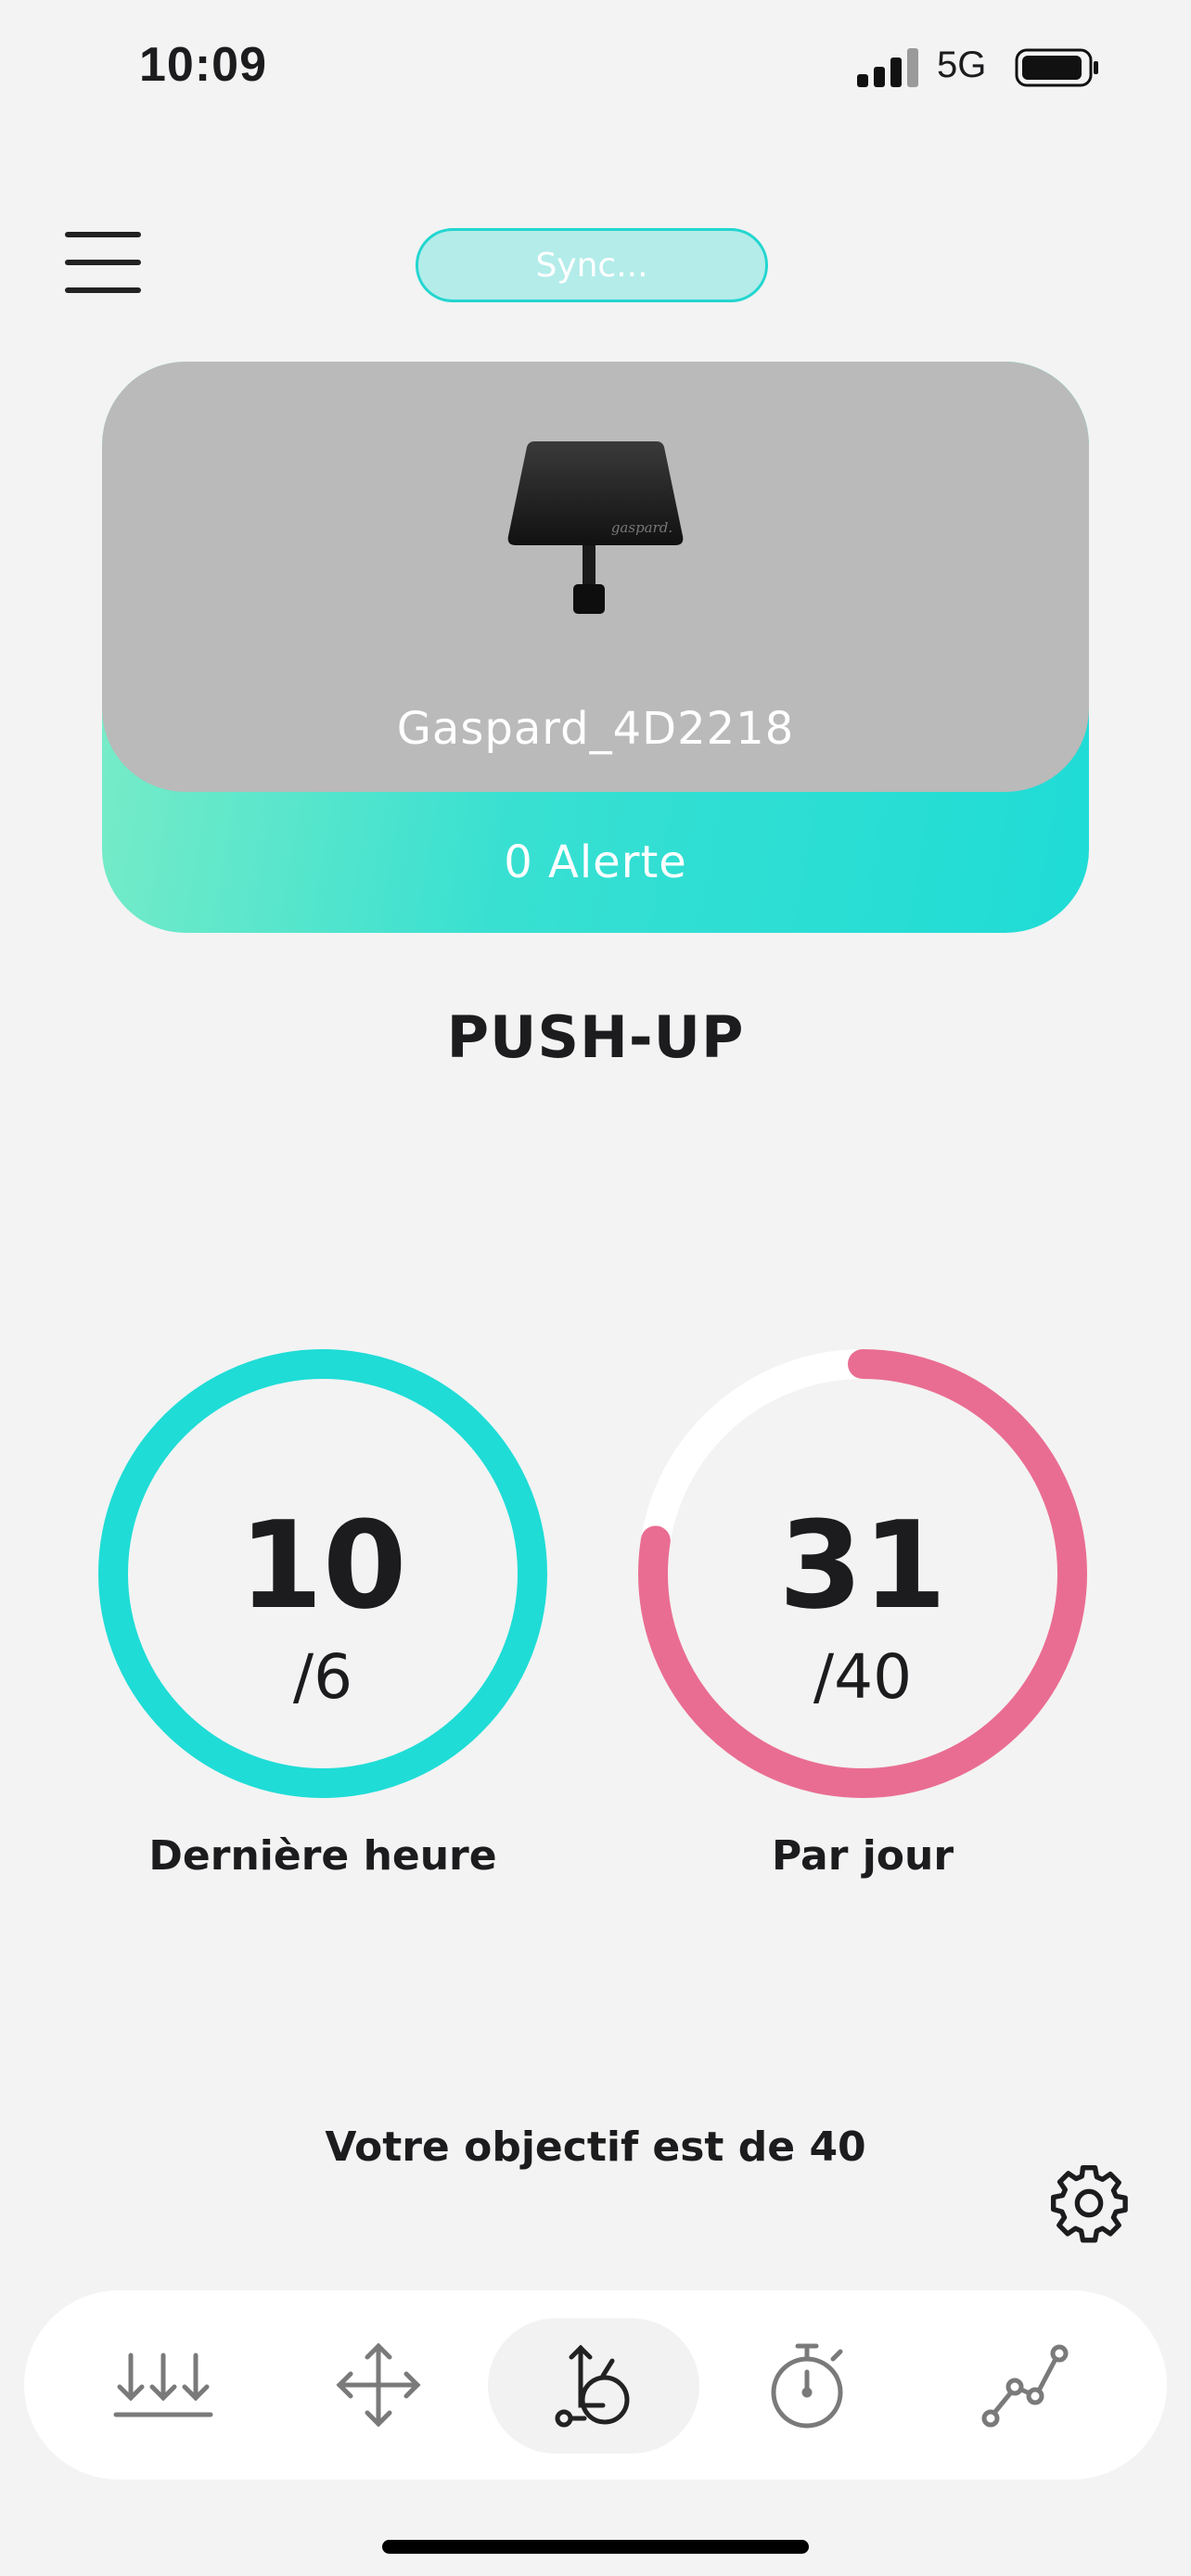  What do you see at coordinates (595, 862) in the screenshot?
I see `alert-count: 0 Alerte` at bounding box center [595, 862].